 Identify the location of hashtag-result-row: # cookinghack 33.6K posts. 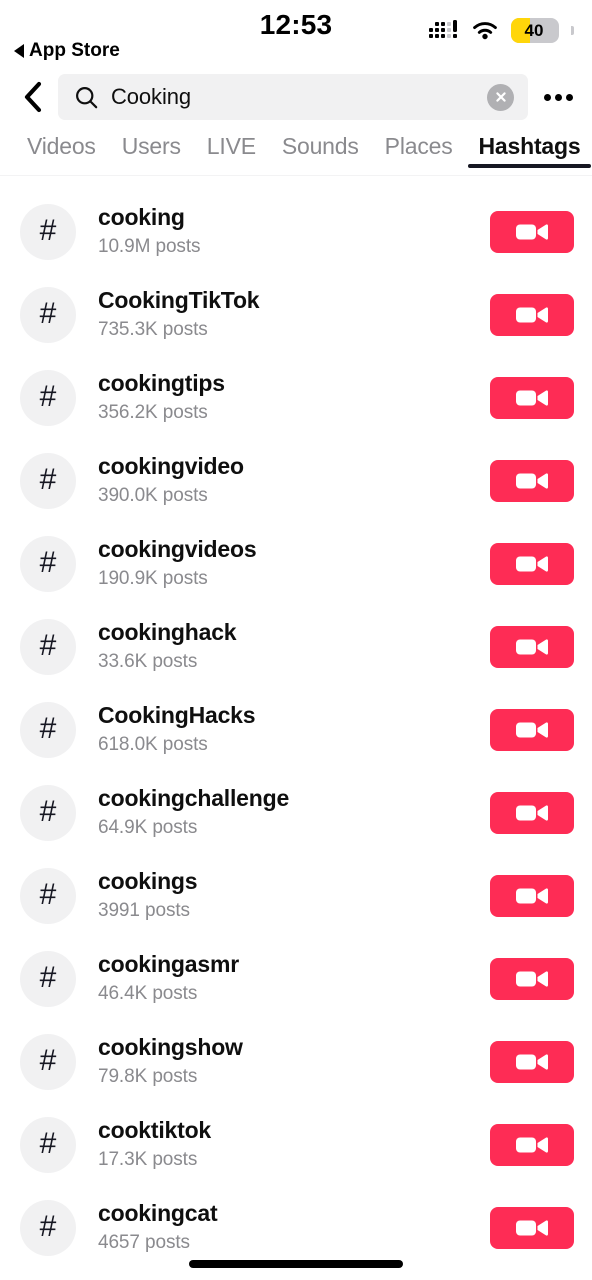
(296, 646).